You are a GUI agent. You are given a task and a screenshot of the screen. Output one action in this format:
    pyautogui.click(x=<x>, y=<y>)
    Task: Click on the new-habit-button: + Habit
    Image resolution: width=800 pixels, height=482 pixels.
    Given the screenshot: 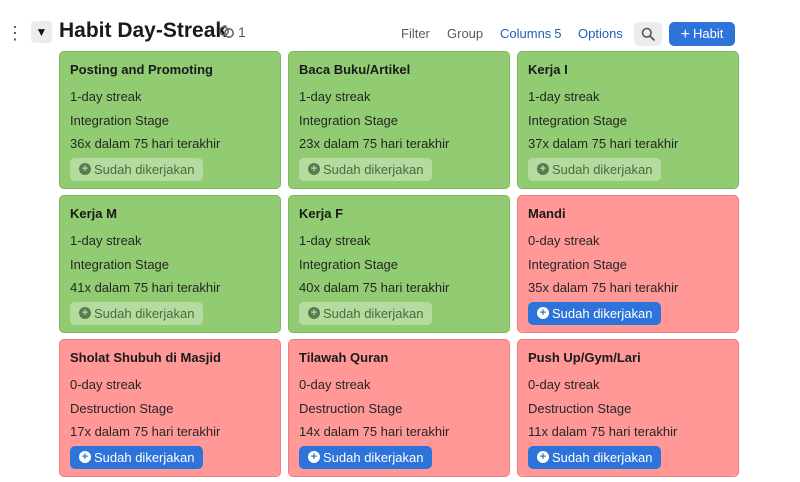 What is the action you would take?
    pyautogui.click(x=702, y=34)
    